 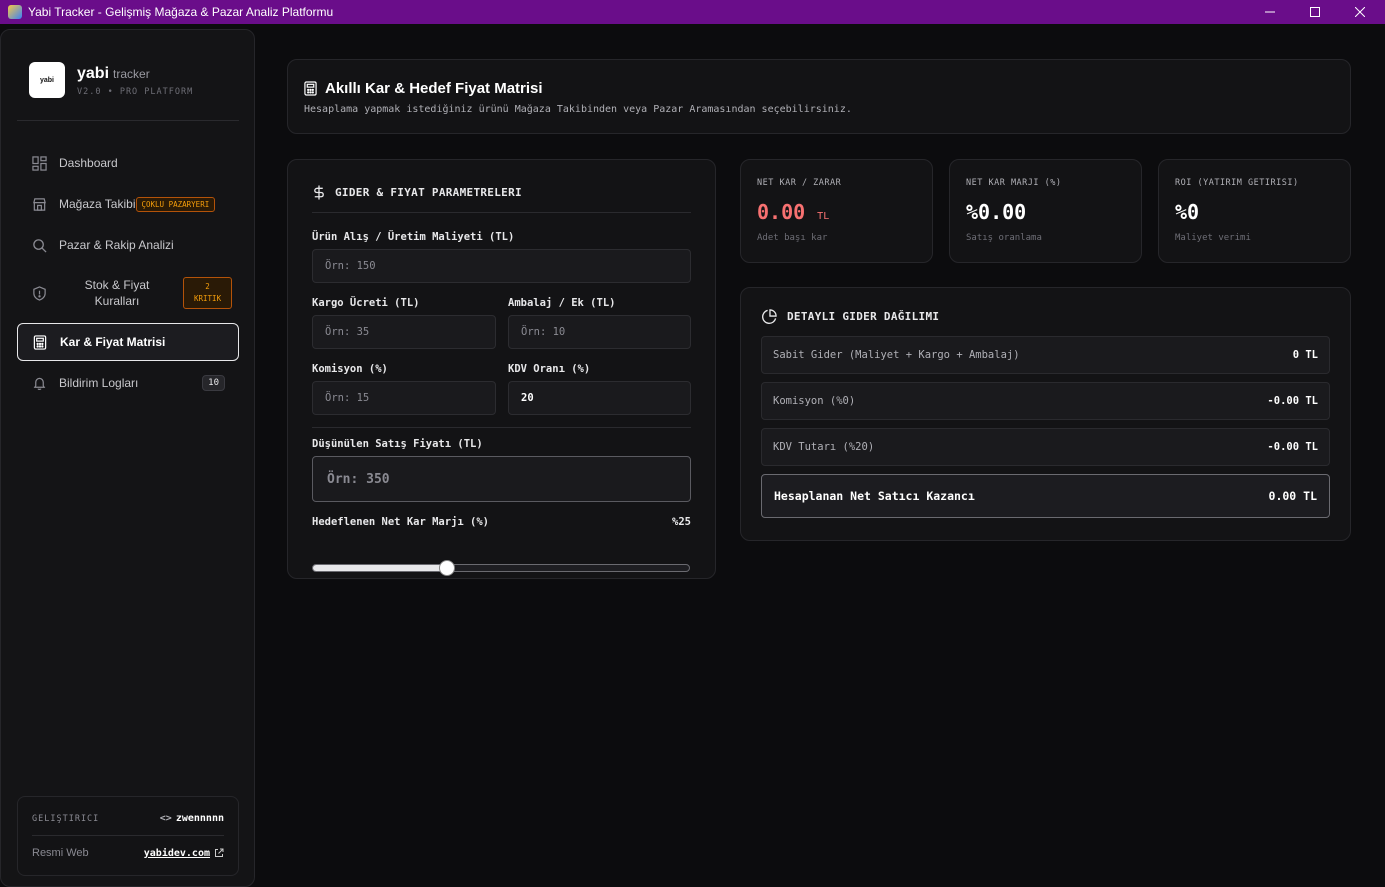 I want to click on cargo-input: Örn: 35, so click(x=404, y=332).